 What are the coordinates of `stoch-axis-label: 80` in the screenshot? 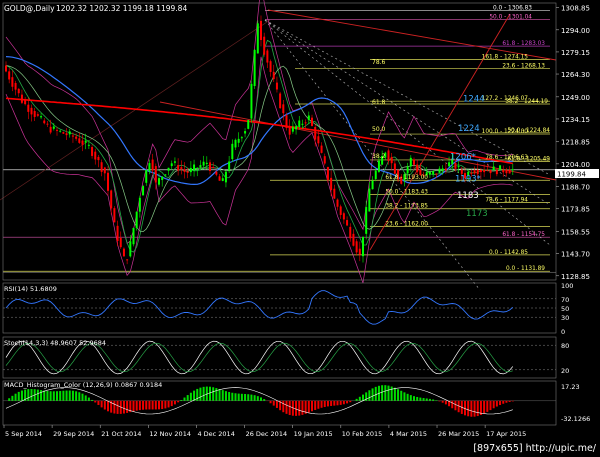 It's located at (565, 346).